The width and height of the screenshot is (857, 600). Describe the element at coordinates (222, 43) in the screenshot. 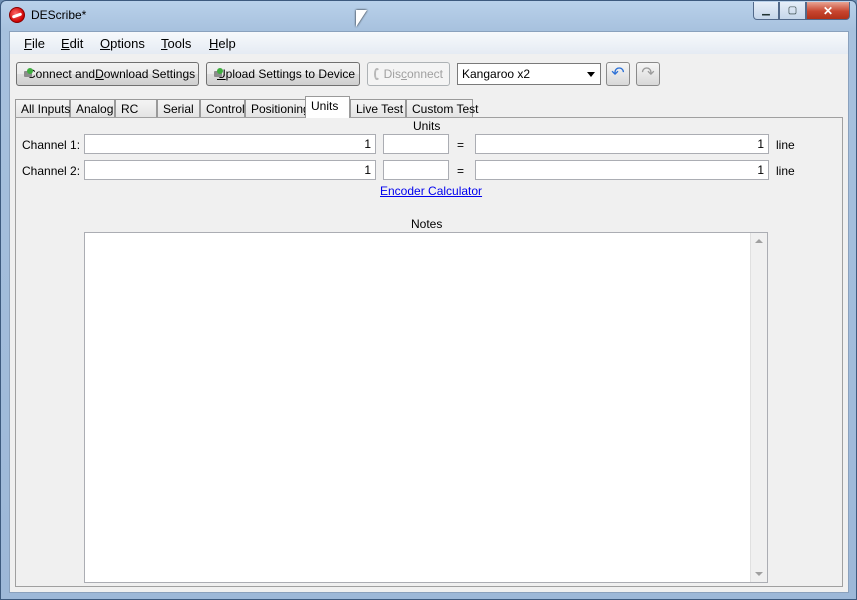

I see `menu-help: Help` at that location.